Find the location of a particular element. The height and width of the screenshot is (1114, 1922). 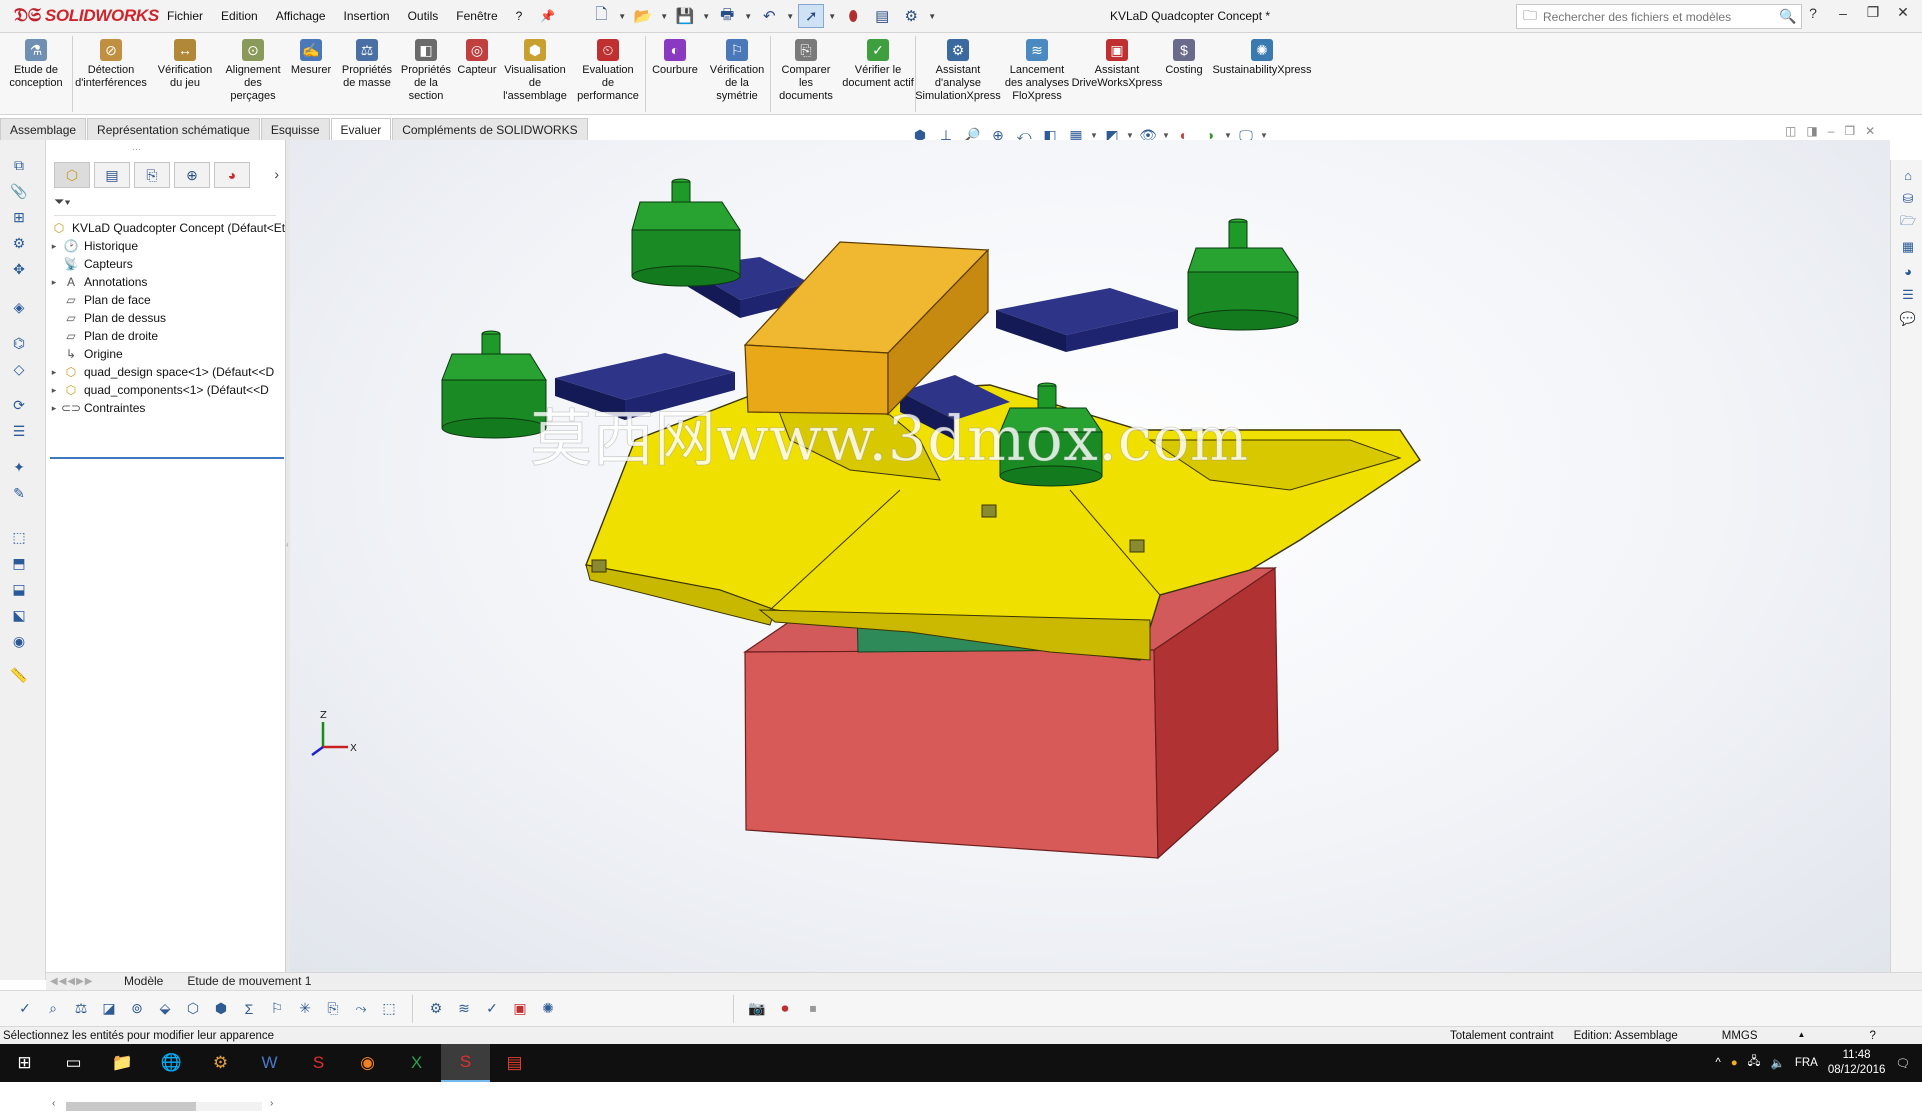

tree-item-quad_design: ▸ ⬡ quad_design space<1> (Défaut<<D is located at coordinates (166, 372).